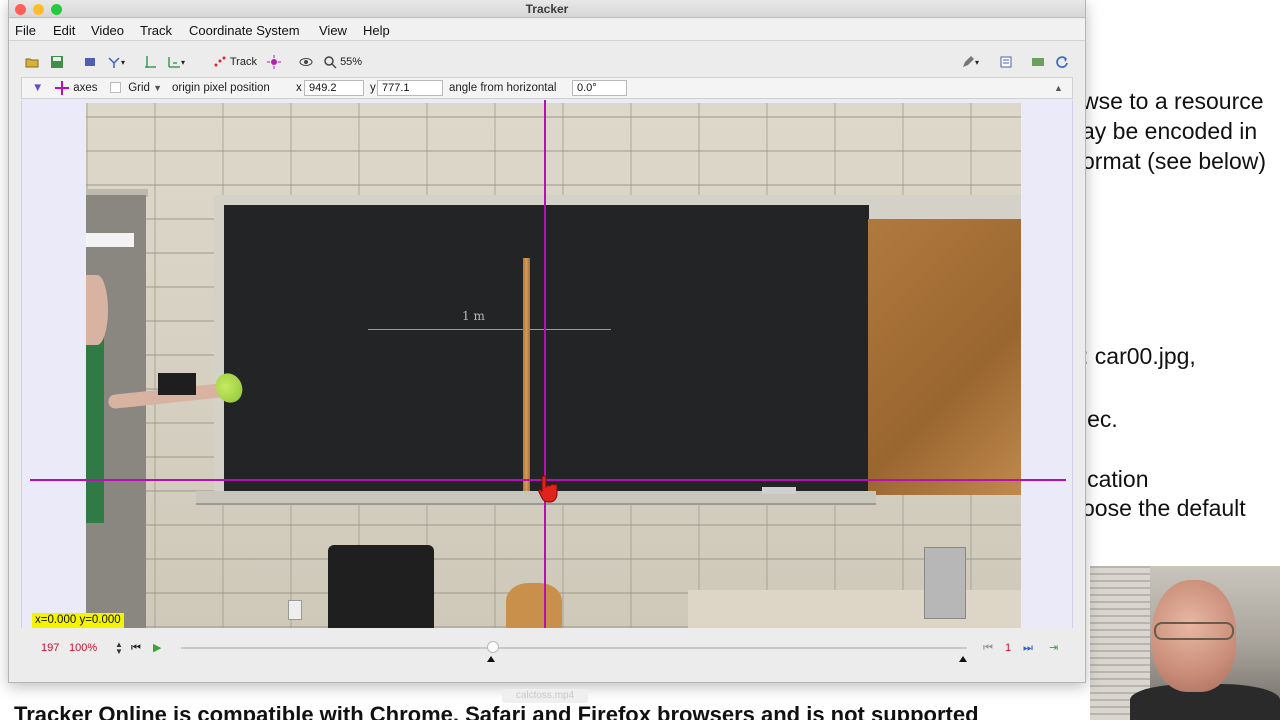  I want to click on step-forward-icon: ⏭, so click(1028, 648).